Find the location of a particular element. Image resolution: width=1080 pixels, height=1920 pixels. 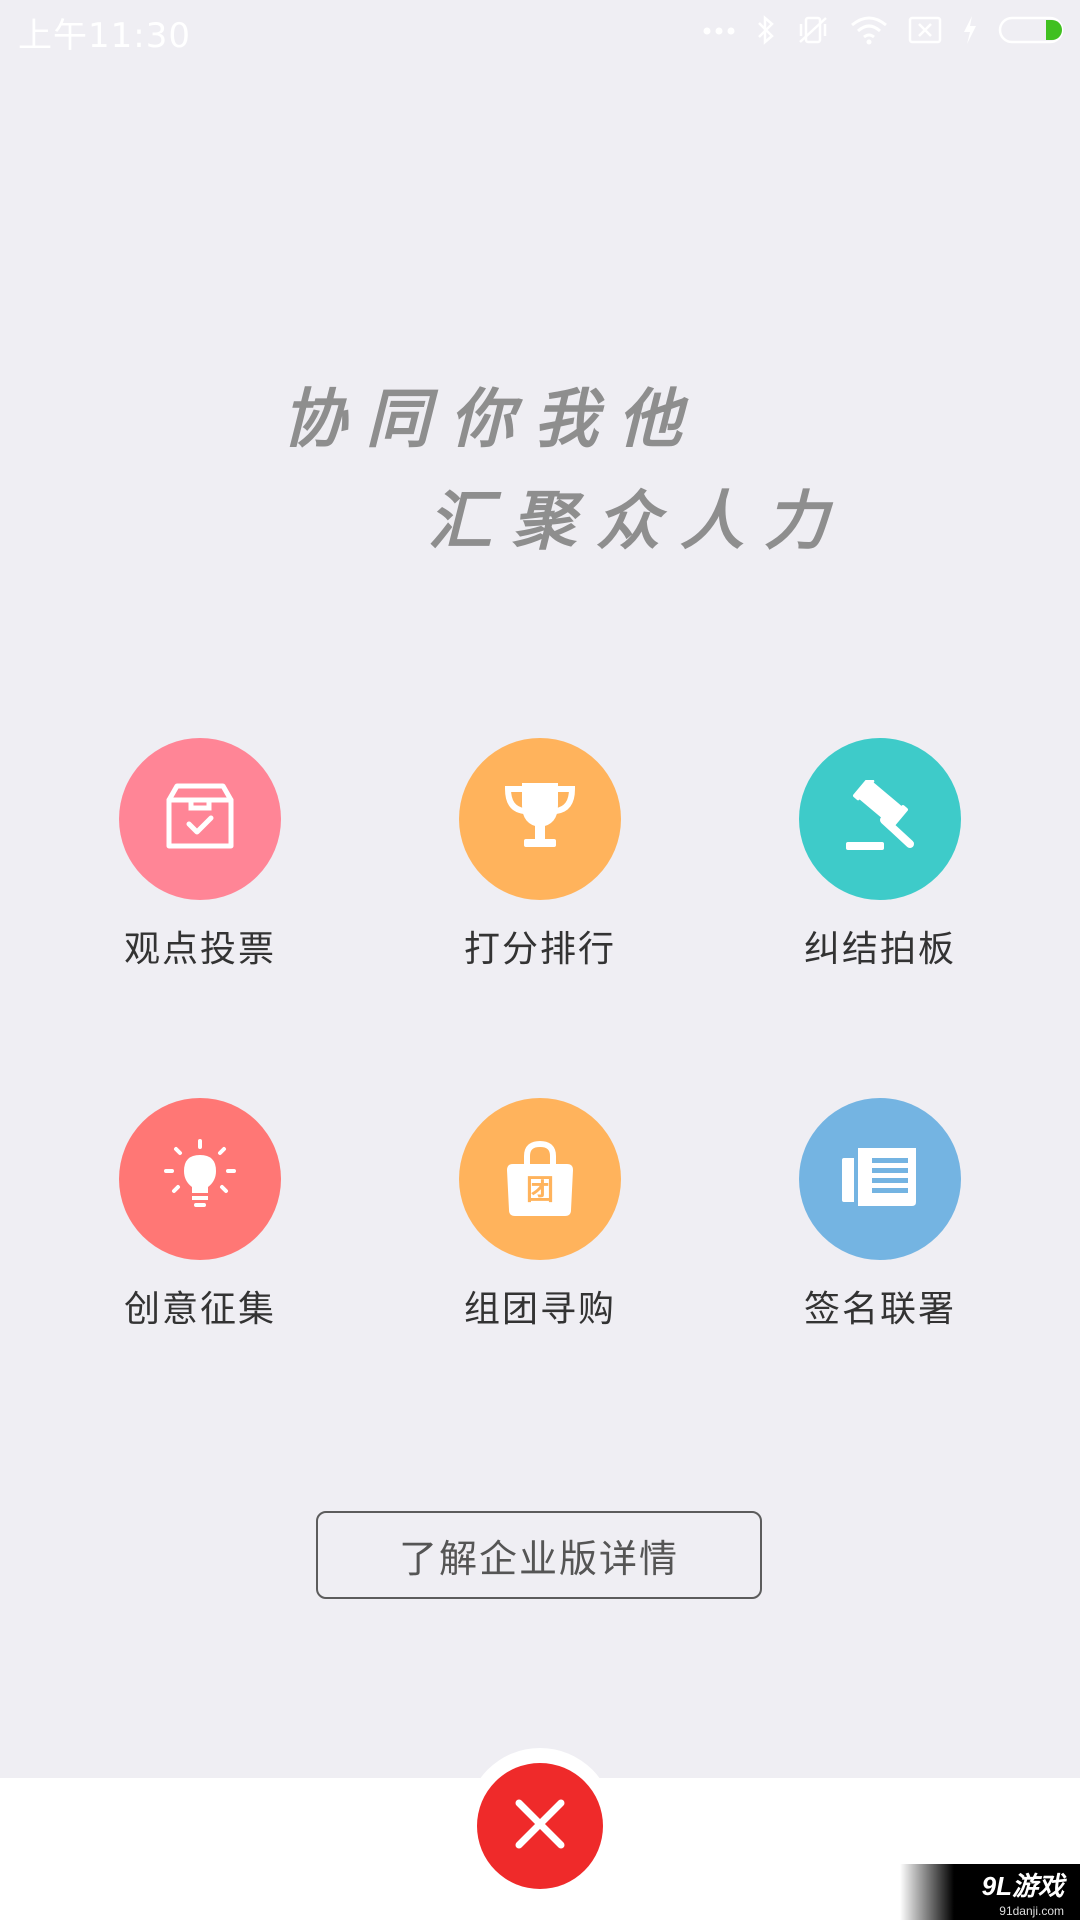

signal-dots-icon is located at coordinates (719, 30).